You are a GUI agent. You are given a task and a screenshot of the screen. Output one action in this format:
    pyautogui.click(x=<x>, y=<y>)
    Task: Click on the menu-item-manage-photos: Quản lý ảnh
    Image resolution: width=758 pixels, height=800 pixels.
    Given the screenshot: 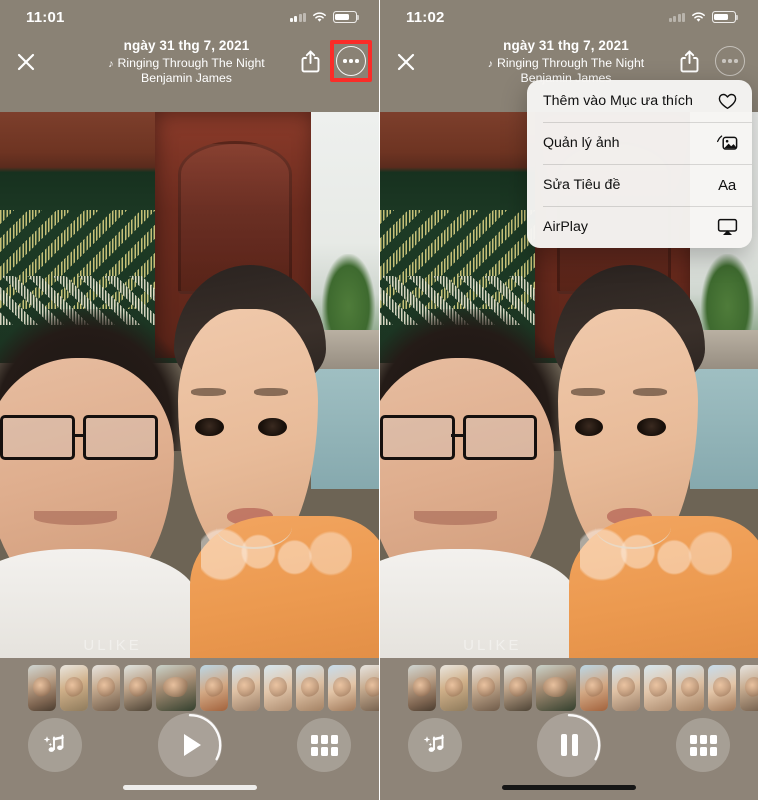 What is the action you would take?
    pyautogui.click(x=639, y=143)
    